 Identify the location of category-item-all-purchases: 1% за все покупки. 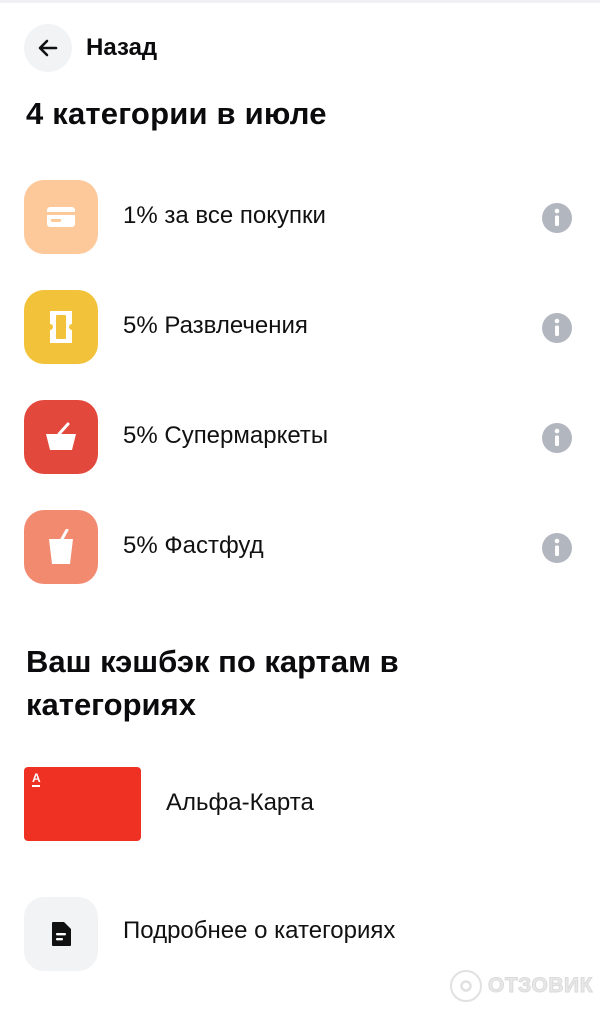
(300, 217).